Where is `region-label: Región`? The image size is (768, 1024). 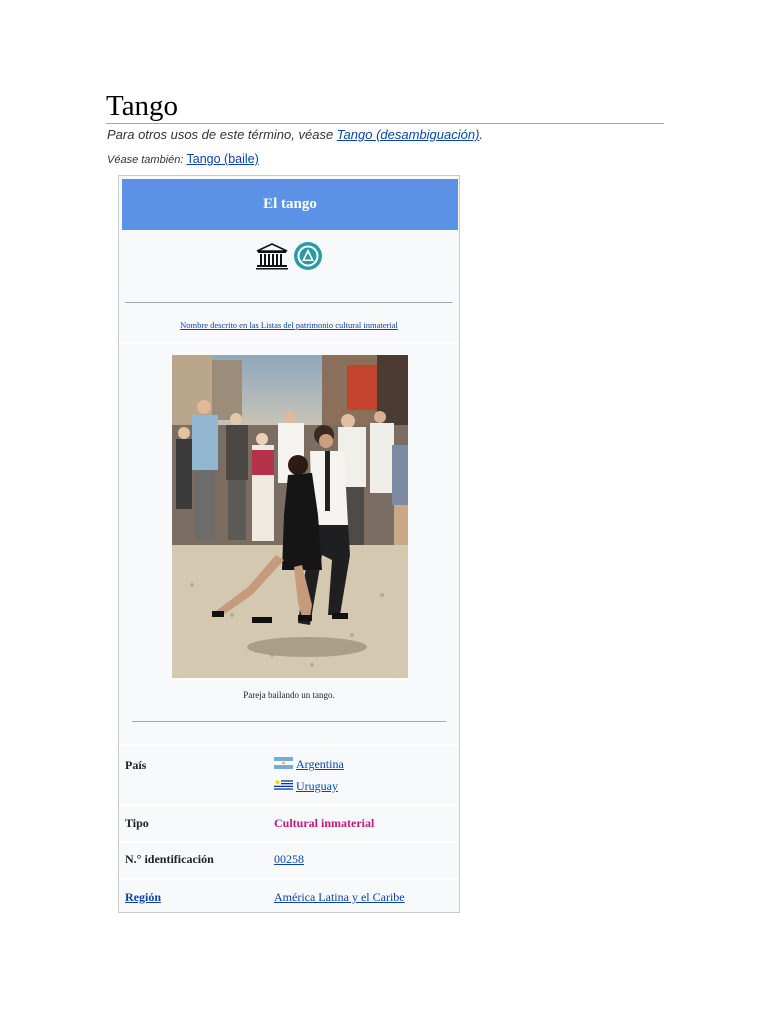 region-label: Región is located at coordinates (143, 897).